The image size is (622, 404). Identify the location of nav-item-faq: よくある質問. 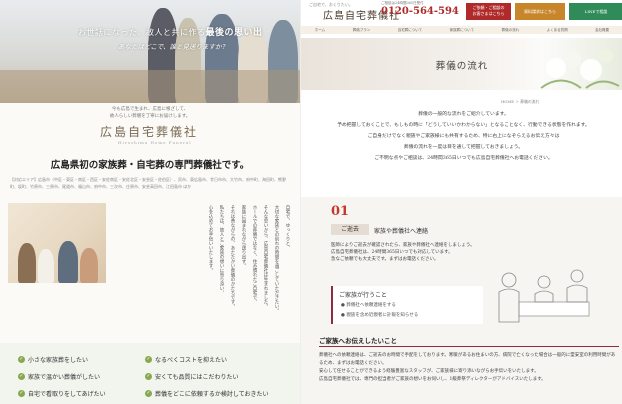
(557, 30).